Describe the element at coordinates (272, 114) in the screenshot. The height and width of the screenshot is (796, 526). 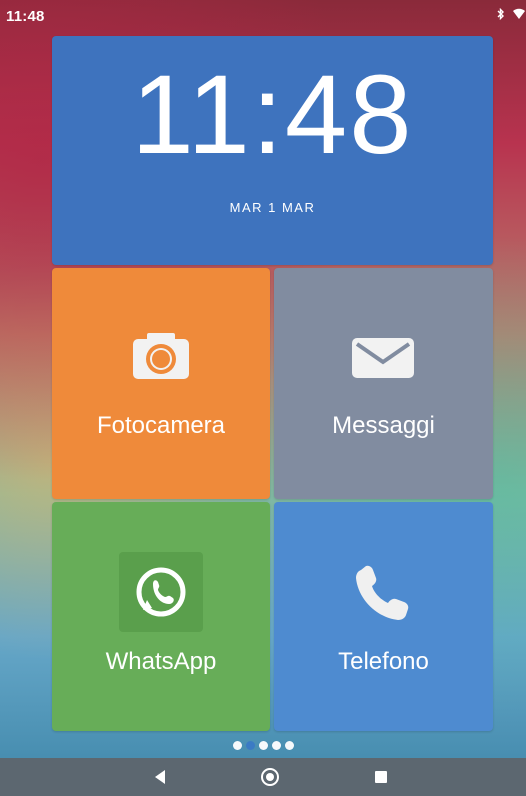
I see `clock-time: 11:48` at that location.